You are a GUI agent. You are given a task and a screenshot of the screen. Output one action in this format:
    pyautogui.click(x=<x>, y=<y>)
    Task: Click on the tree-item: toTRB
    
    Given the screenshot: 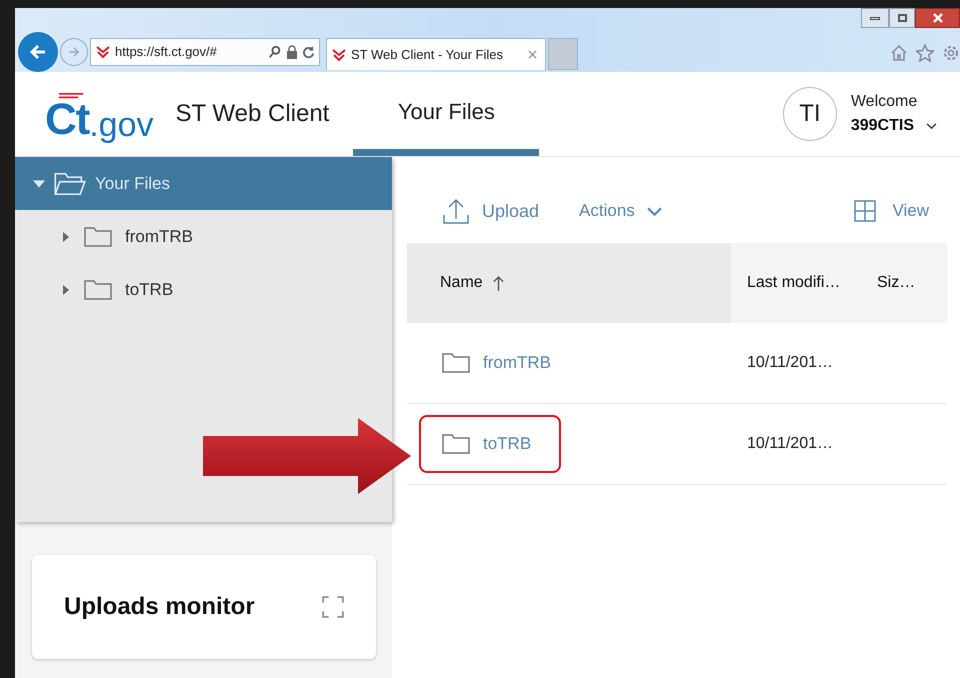 What is the action you would take?
    pyautogui.click(x=203, y=289)
    